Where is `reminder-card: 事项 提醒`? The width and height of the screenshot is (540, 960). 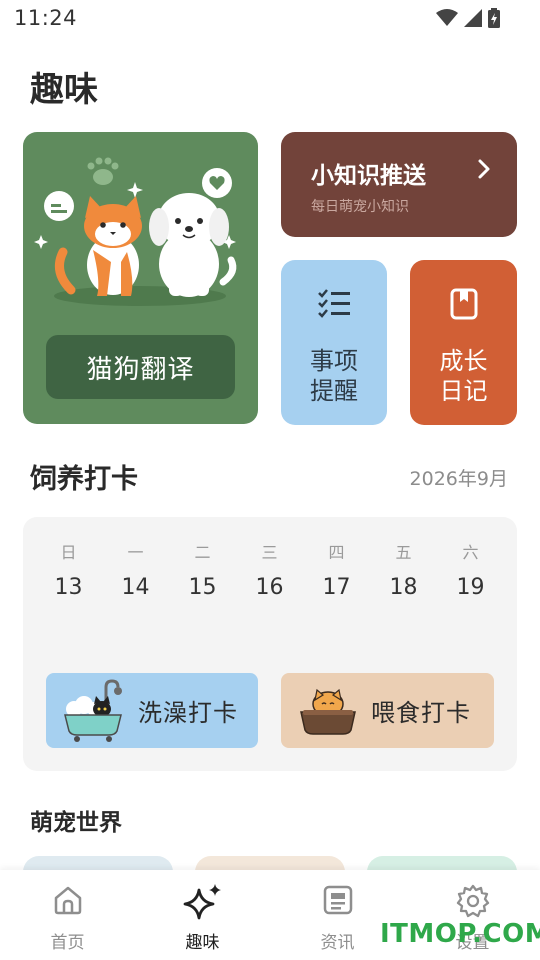
reminder-card: 事项 提醒 is located at coordinates (334, 342).